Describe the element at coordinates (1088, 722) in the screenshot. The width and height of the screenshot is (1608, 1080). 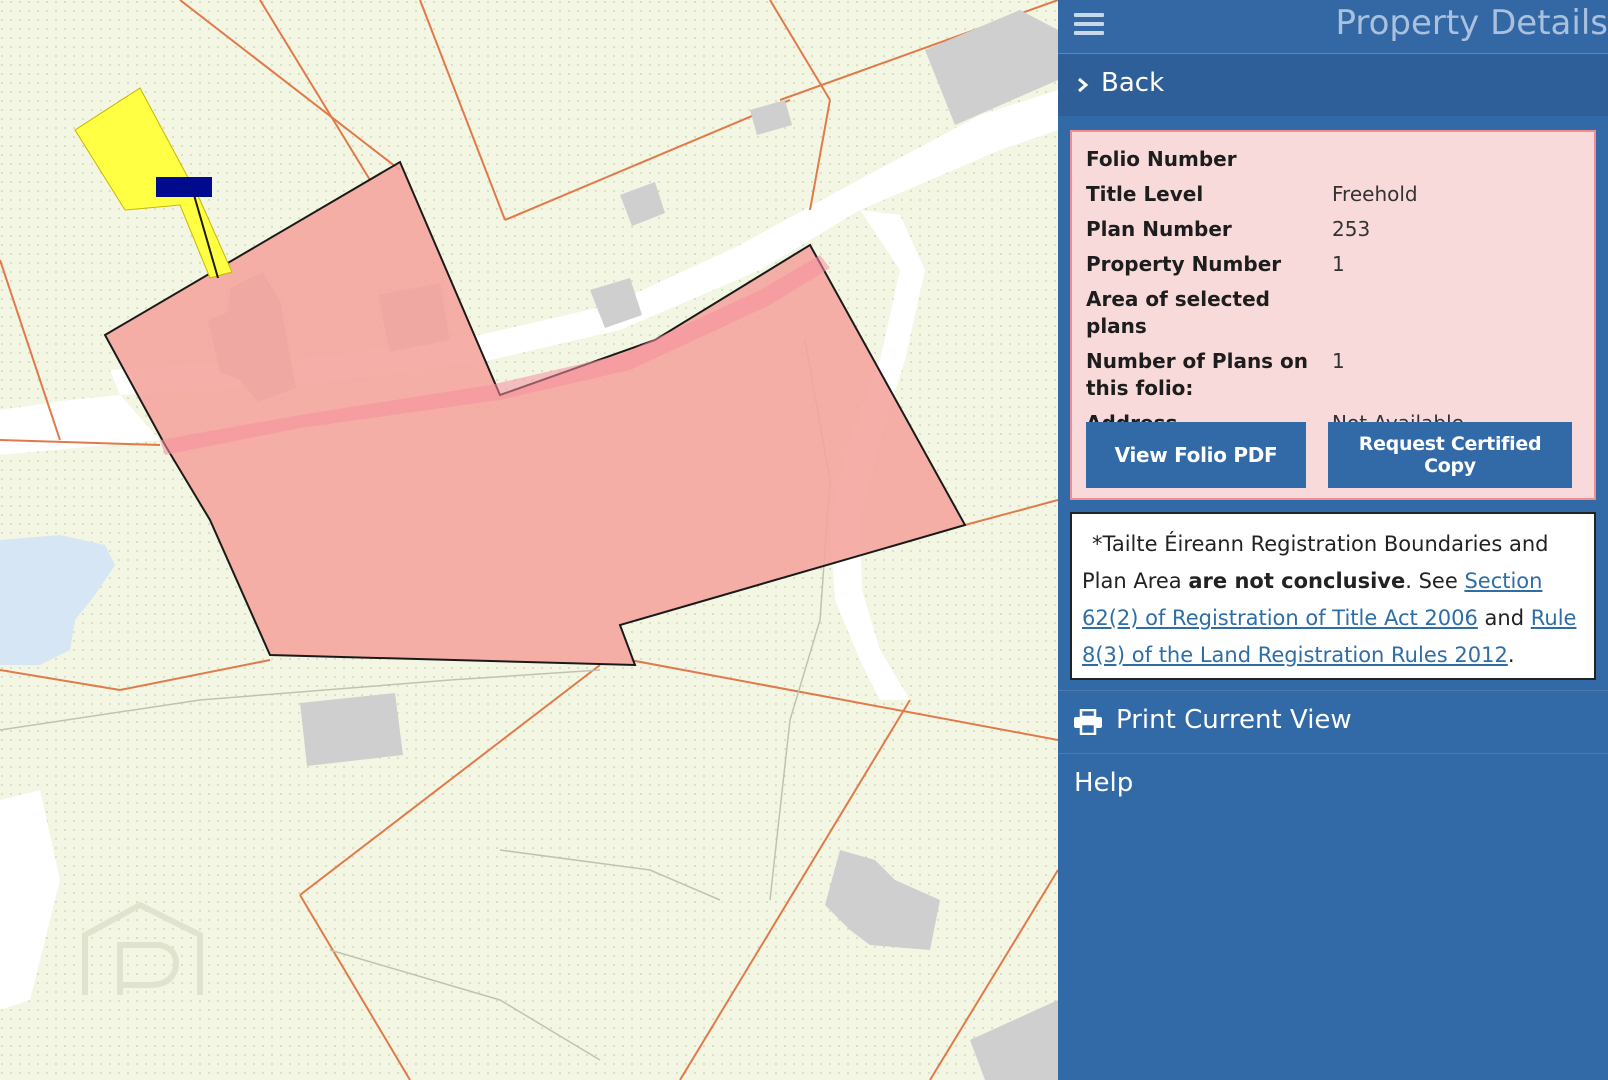
I see `printer-icon` at that location.